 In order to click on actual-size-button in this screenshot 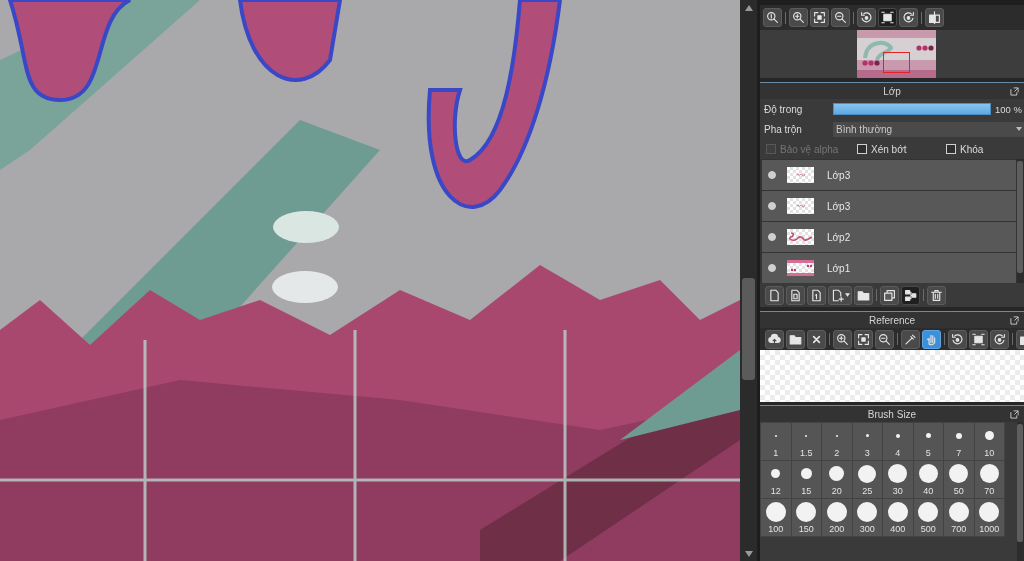, I will do `click(772, 17)`.